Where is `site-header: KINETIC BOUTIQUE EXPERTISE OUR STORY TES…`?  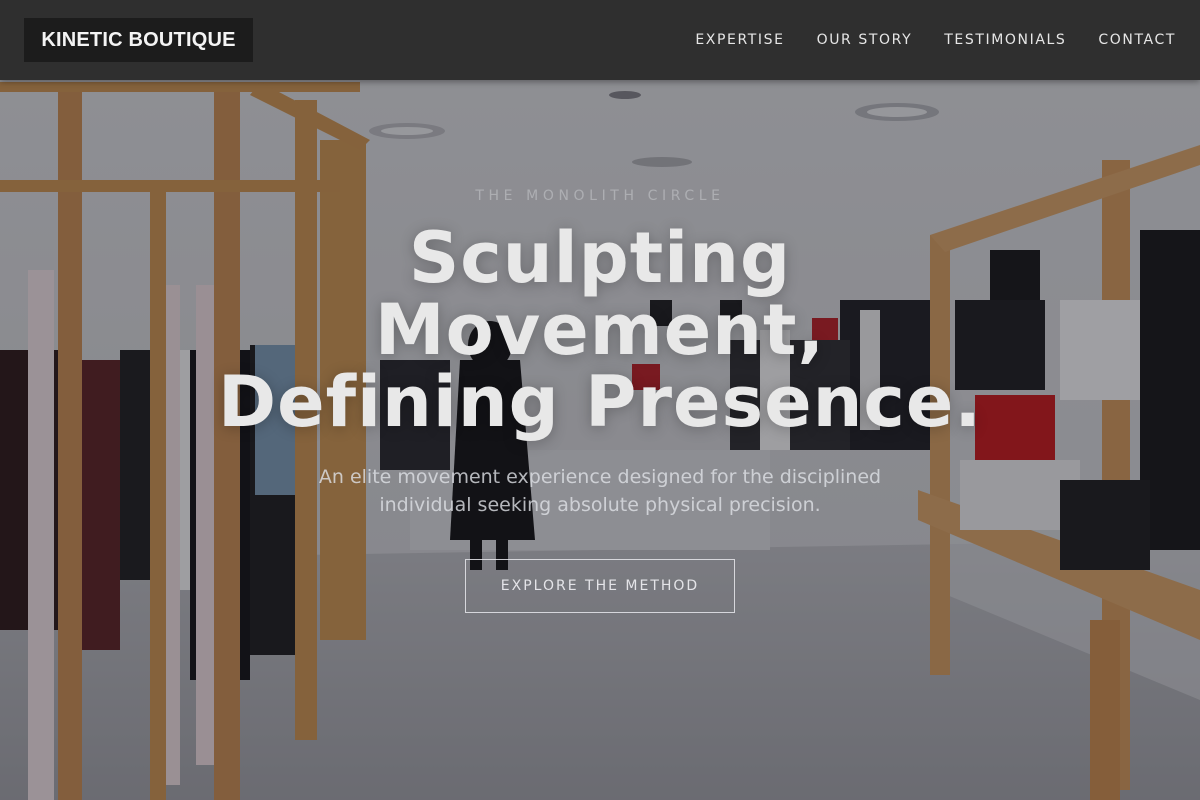
site-header: KINETIC BOUTIQUE EXPERTISE OUR STORY TES… is located at coordinates (600, 40).